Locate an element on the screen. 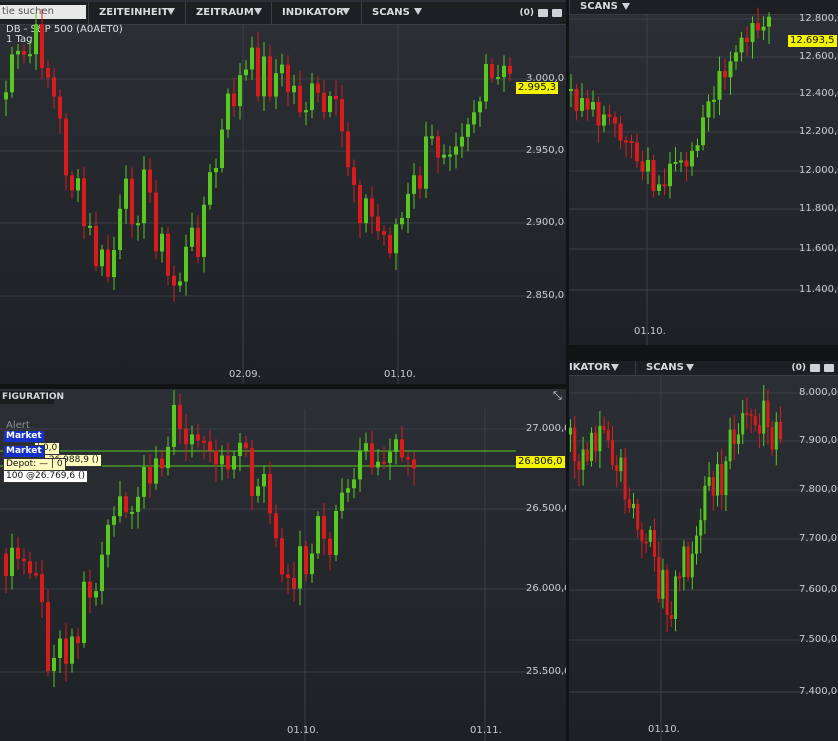 The width and height of the screenshot is (838, 741). last-price-tag: 26.806,0 is located at coordinates (540, 462).